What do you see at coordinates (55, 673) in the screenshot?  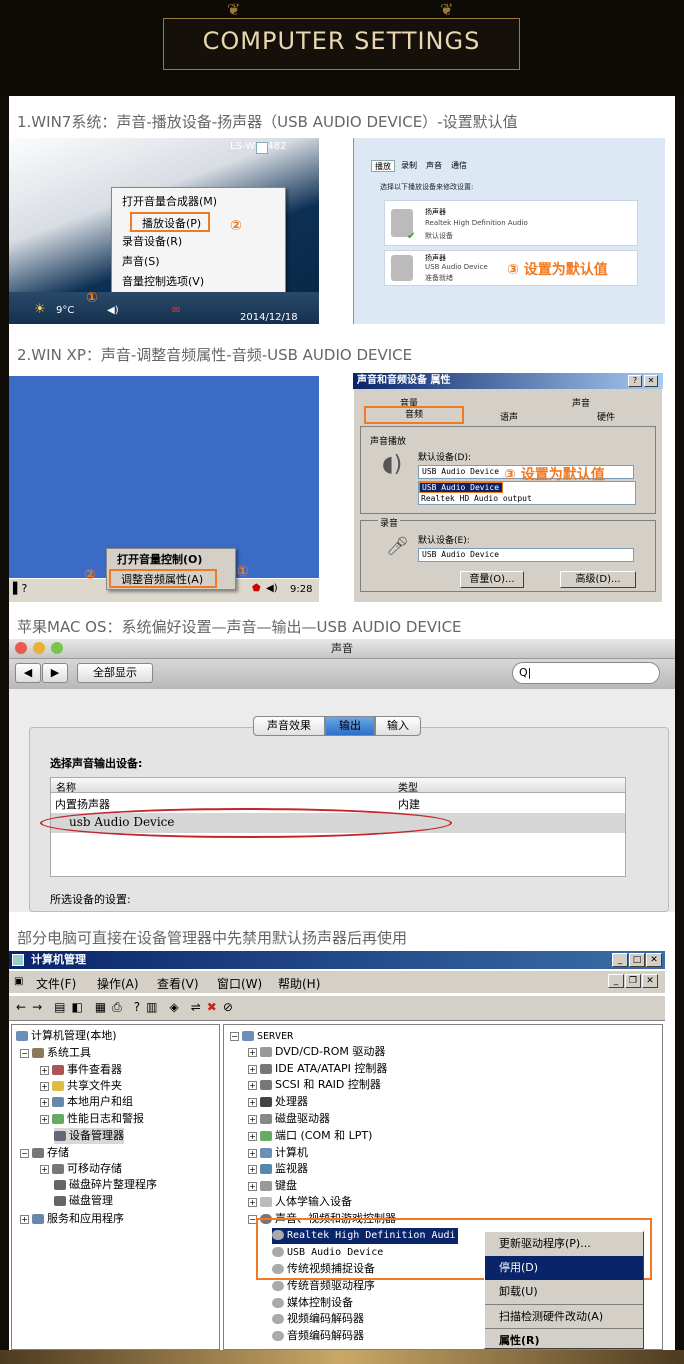 I see `forward-button: ▶` at bounding box center [55, 673].